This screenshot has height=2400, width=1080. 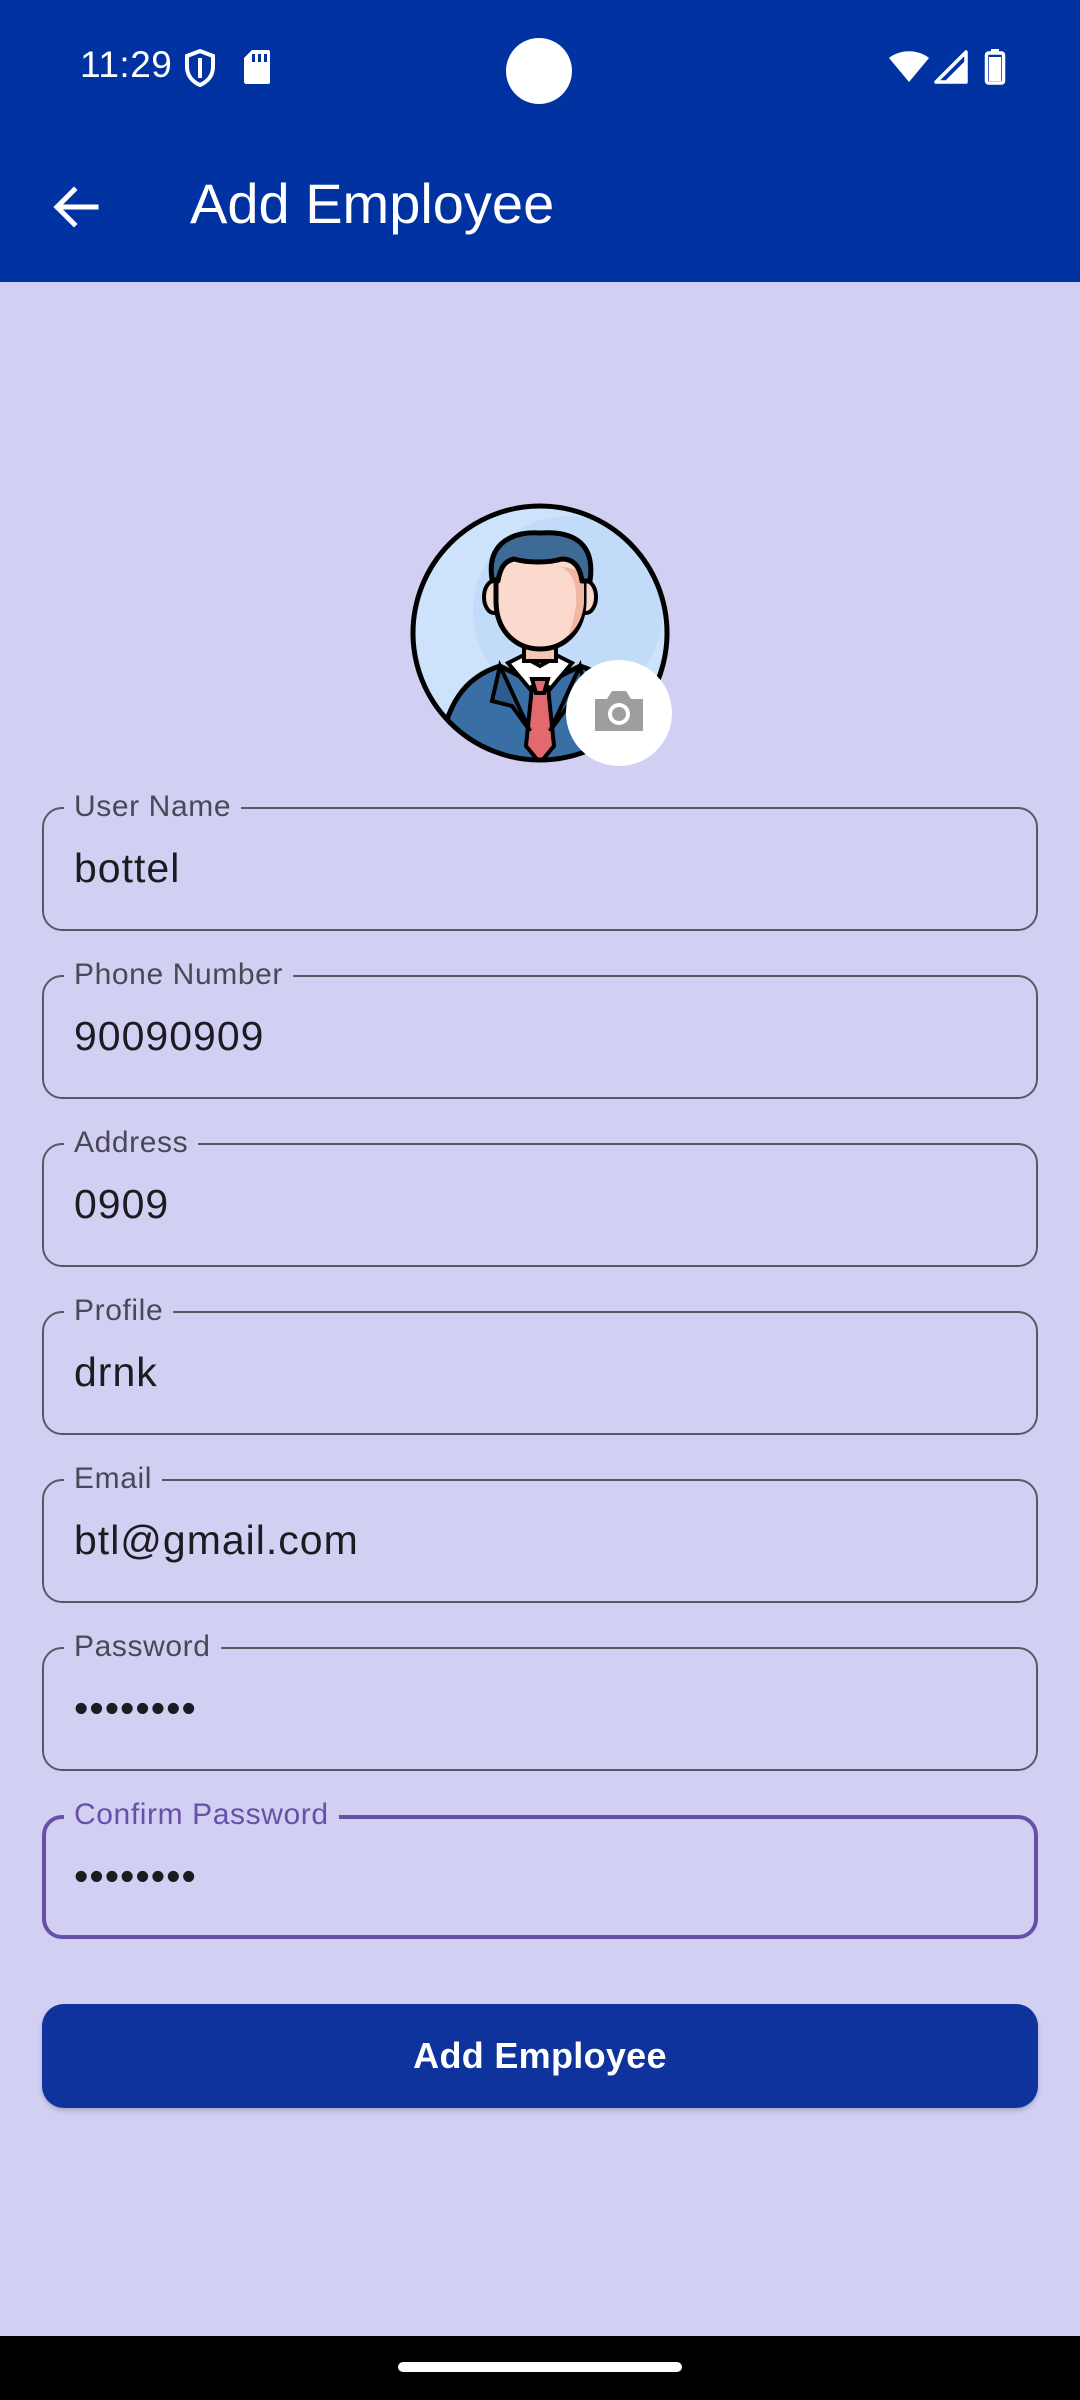 I want to click on change-photo-button, so click(x=619, y=713).